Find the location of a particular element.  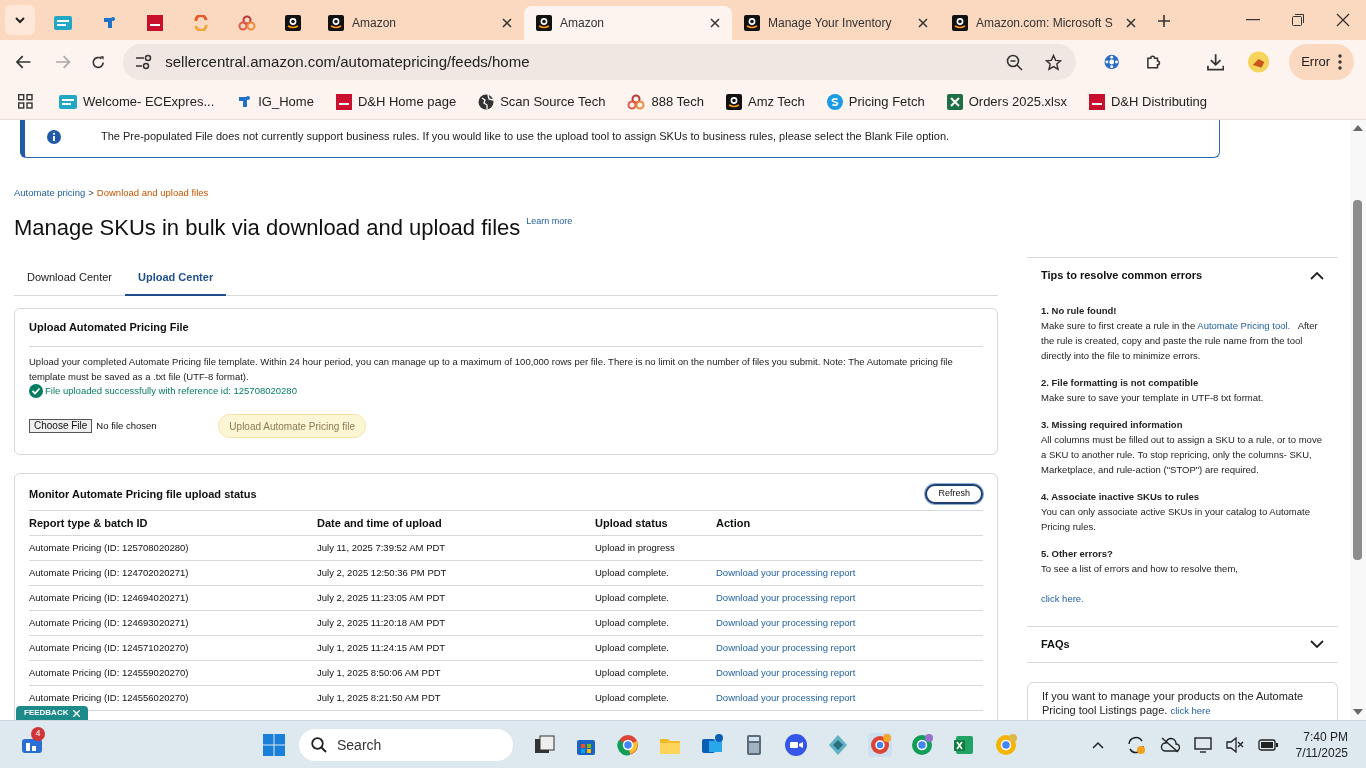

bookmark-link: D&H Distributing is located at coordinates (1159, 101).